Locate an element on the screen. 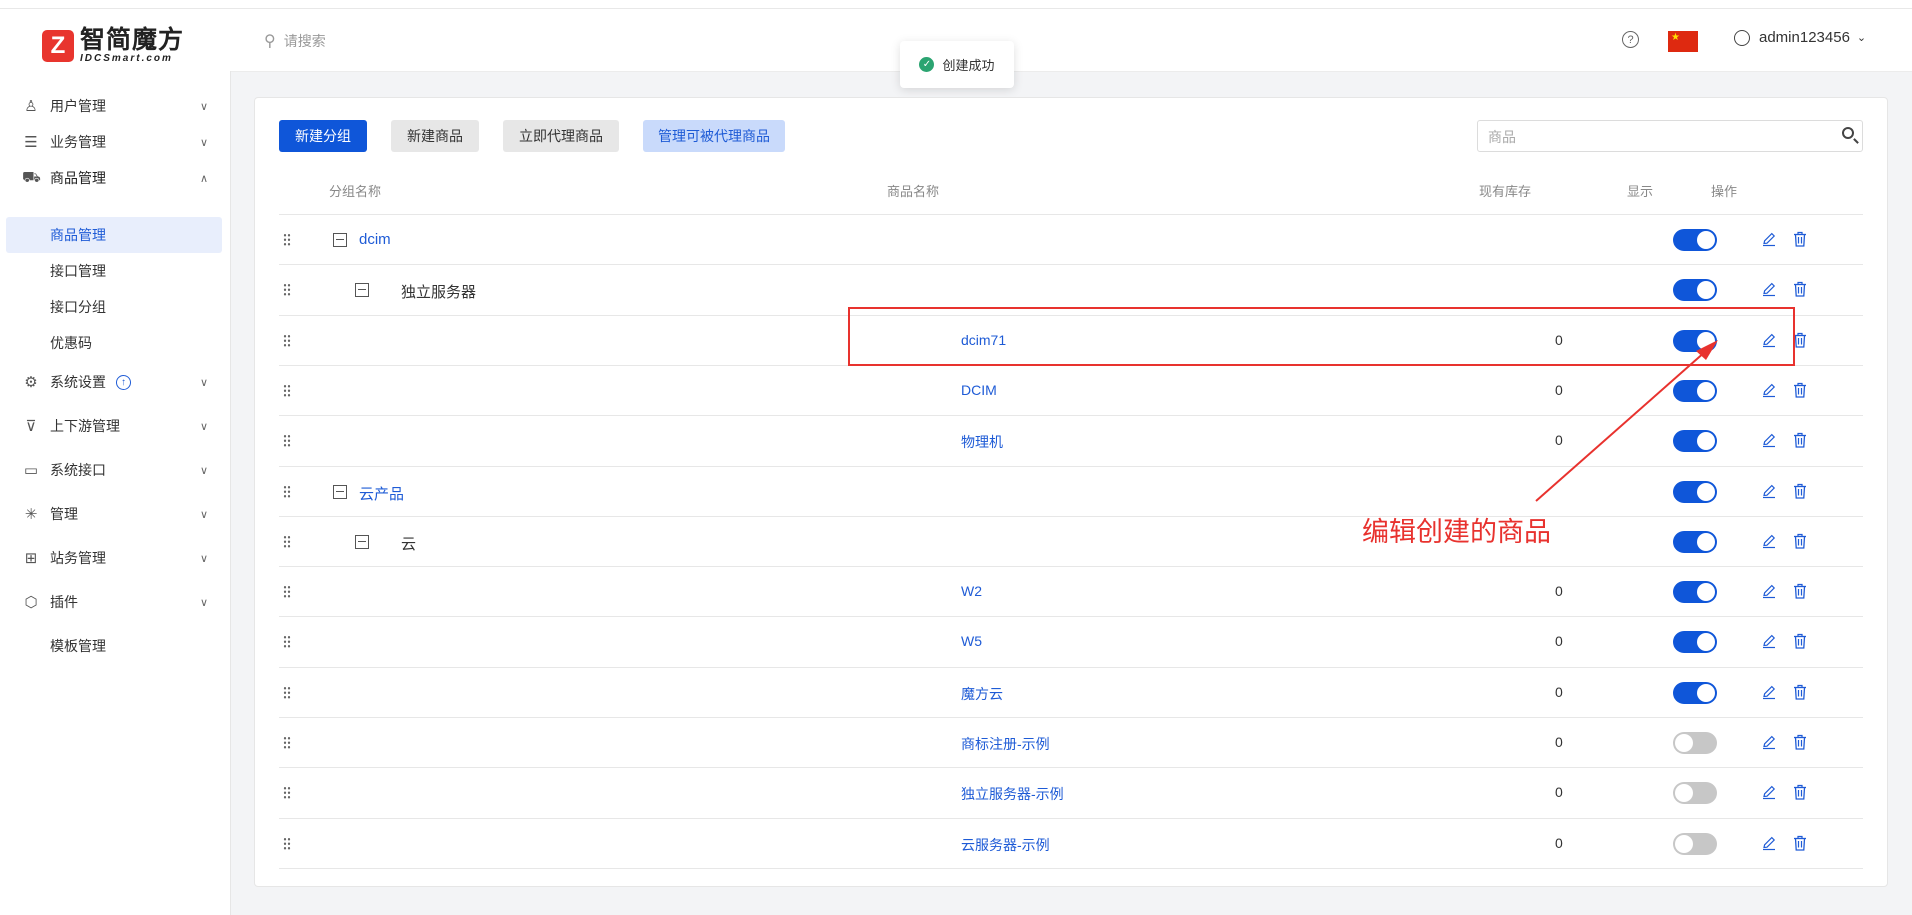 This screenshot has height=915, width=1912. table-row: 独立服务器-示例 0 is located at coordinates (1071, 793).